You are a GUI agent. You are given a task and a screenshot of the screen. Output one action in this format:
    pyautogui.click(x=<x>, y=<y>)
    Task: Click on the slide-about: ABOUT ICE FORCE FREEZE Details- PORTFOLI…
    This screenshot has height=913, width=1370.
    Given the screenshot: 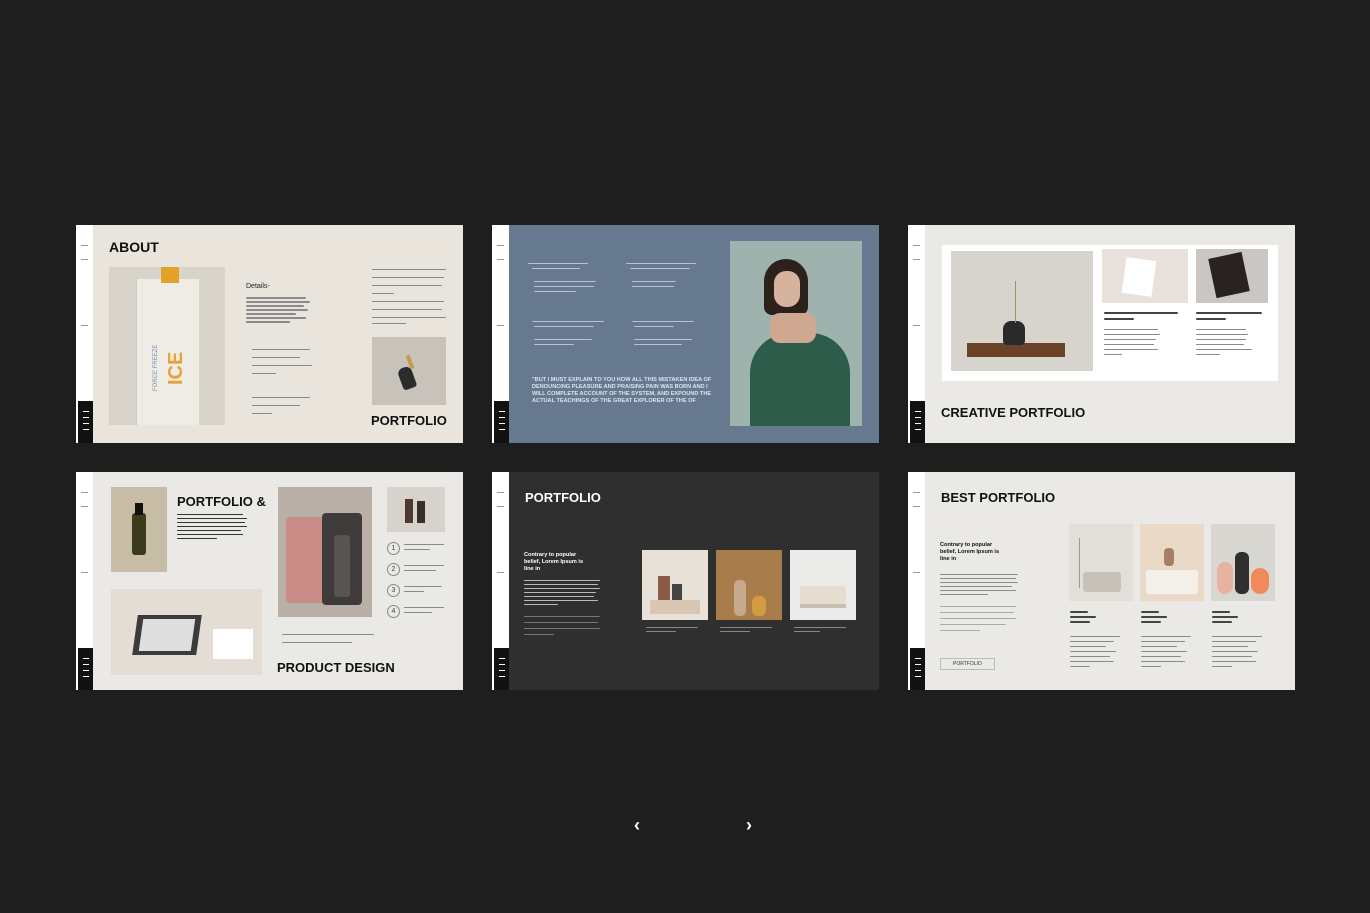 What is the action you would take?
    pyautogui.click(x=269, y=334)
    